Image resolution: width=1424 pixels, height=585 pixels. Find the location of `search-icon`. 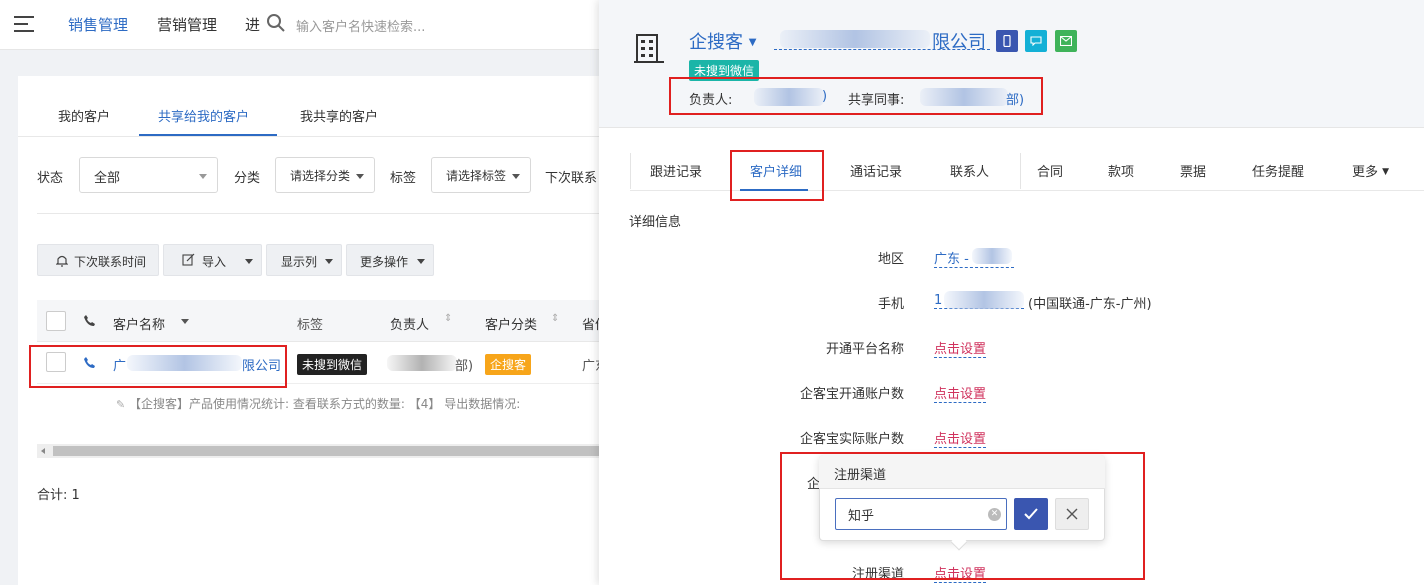

search-icon is located at coordinates (276, 23).